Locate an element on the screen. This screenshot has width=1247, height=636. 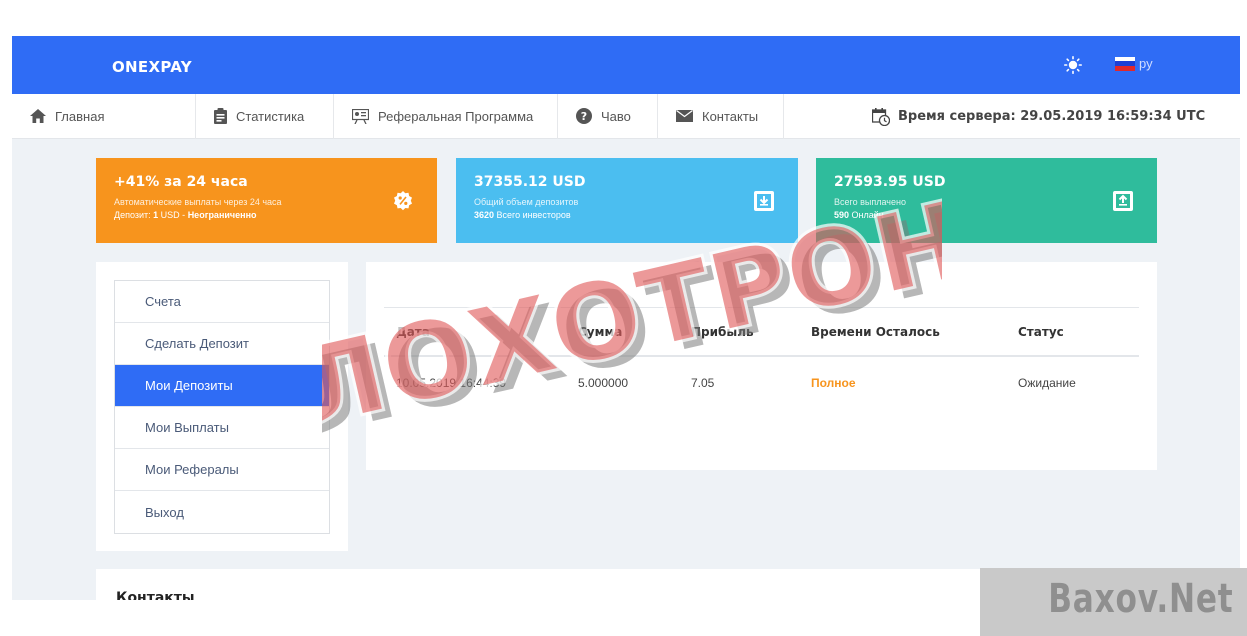
question-icon: ? is located at coordinates (584, 116).